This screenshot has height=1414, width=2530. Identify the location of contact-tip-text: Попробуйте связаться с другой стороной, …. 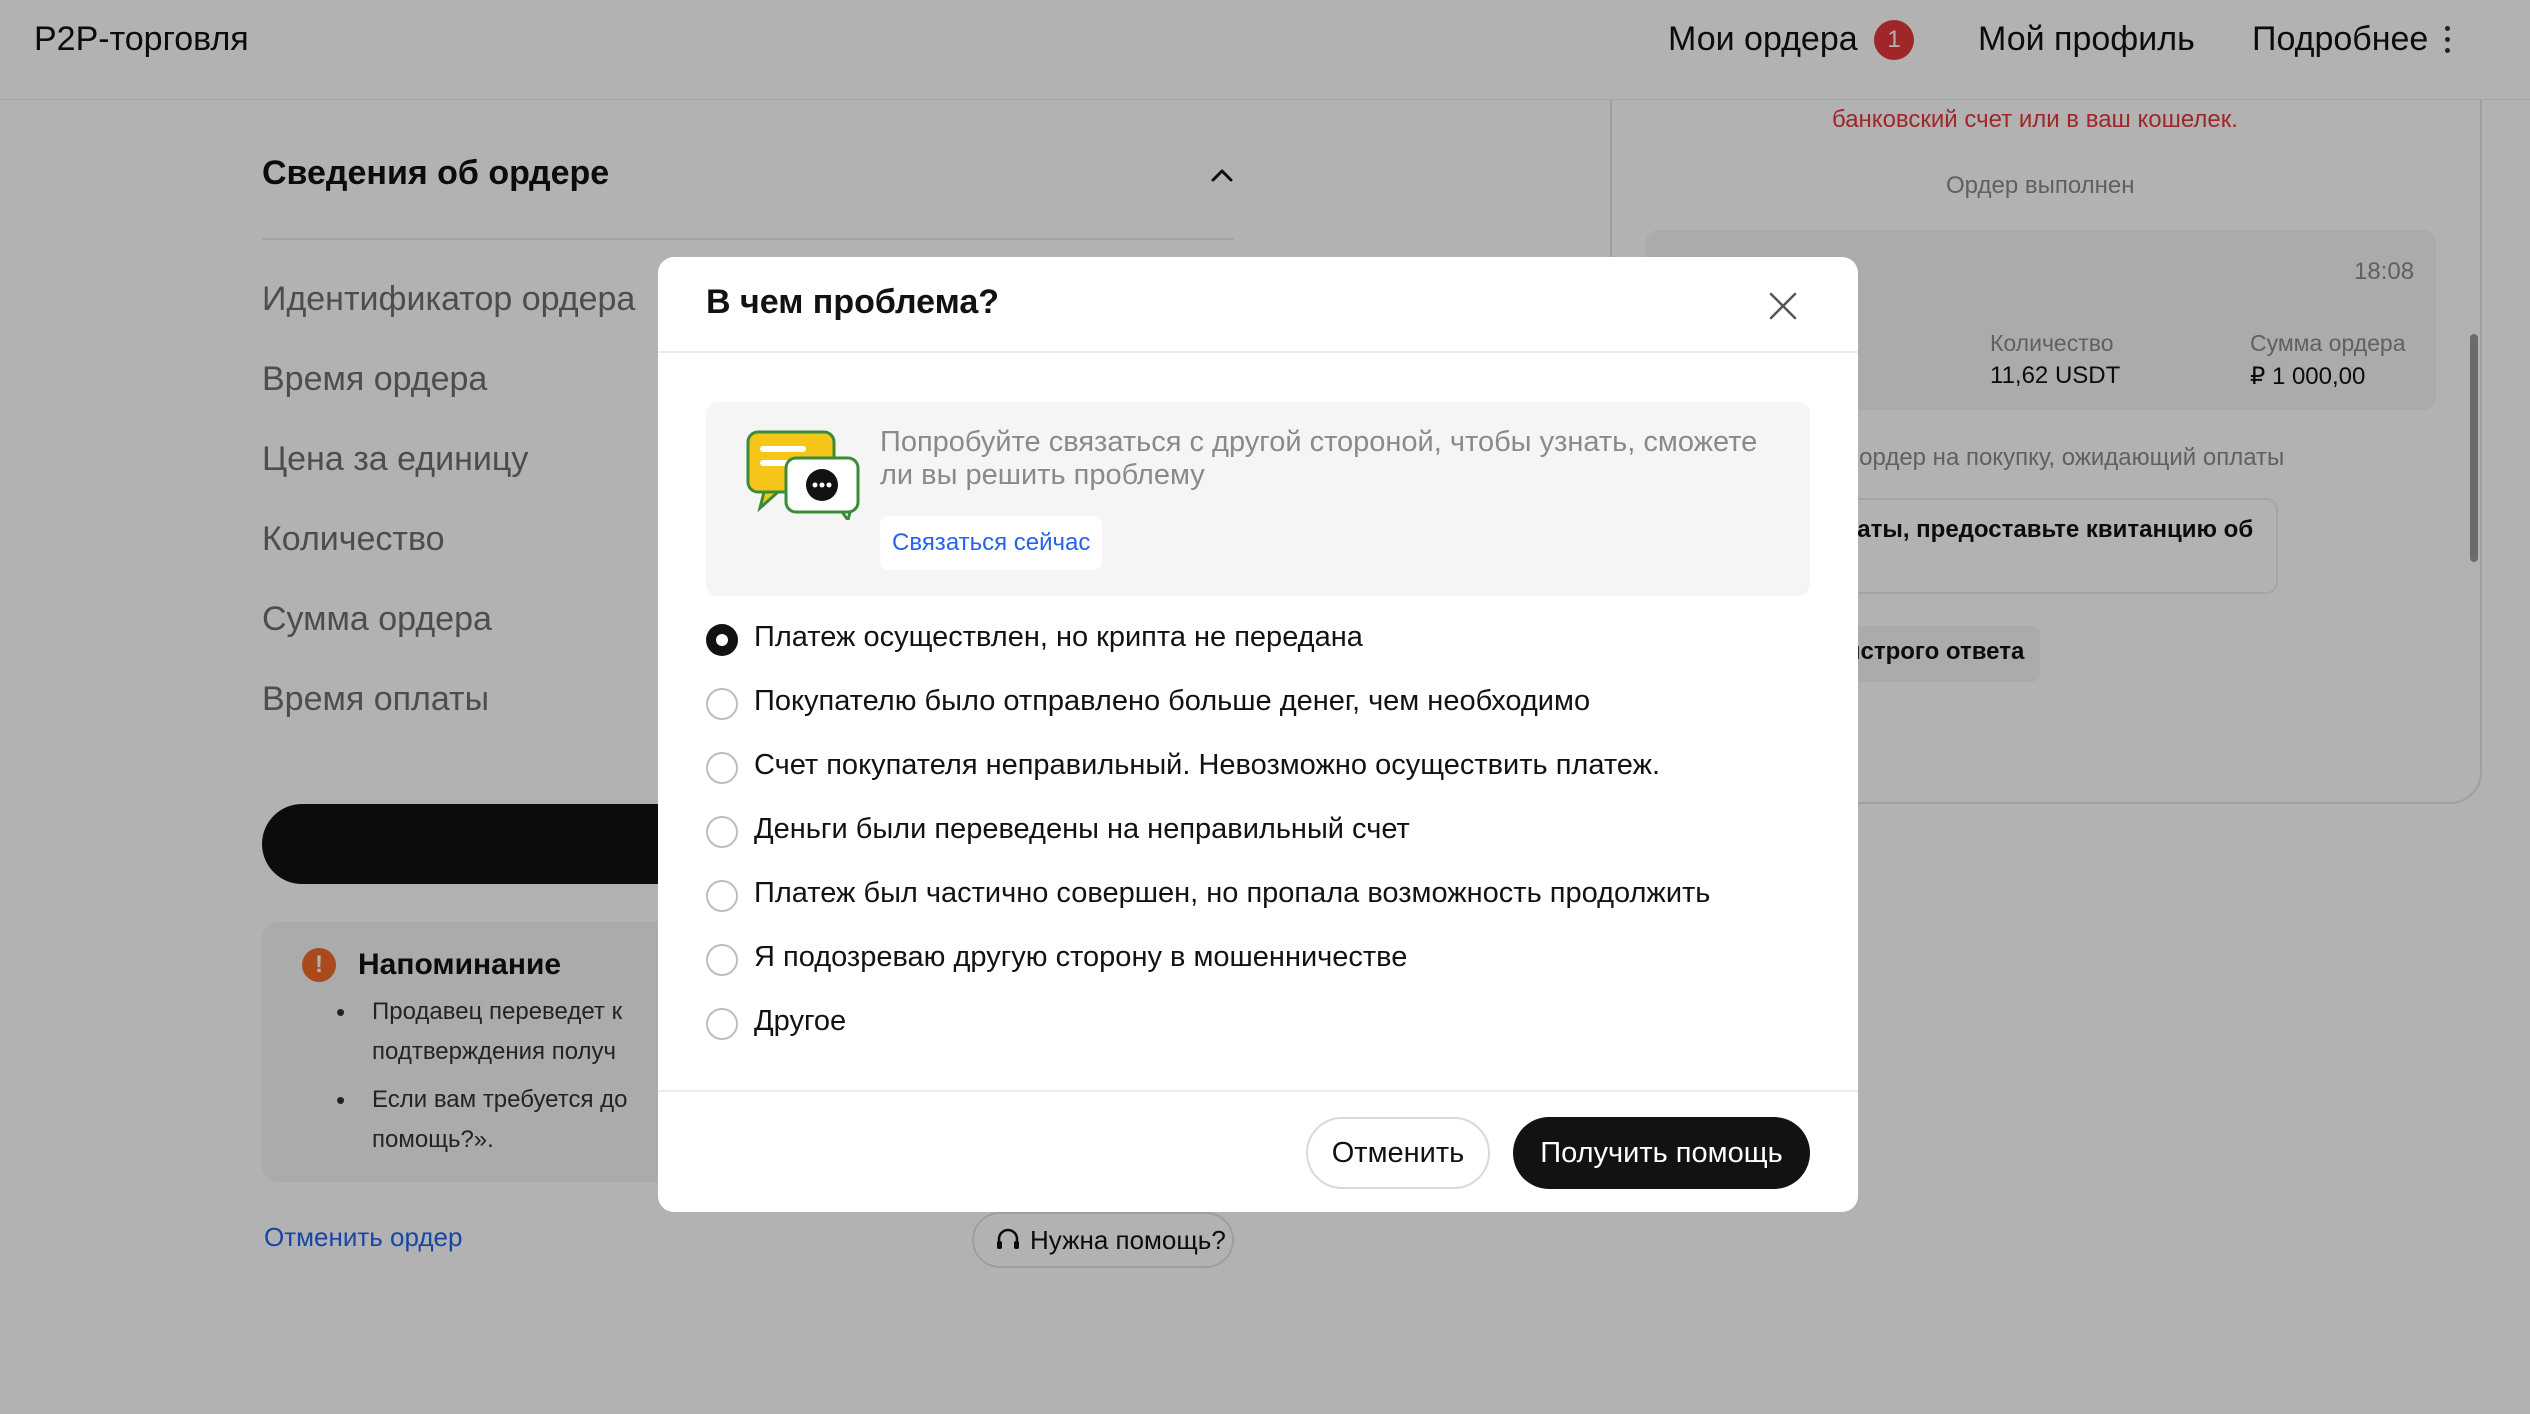
(1319, 458).